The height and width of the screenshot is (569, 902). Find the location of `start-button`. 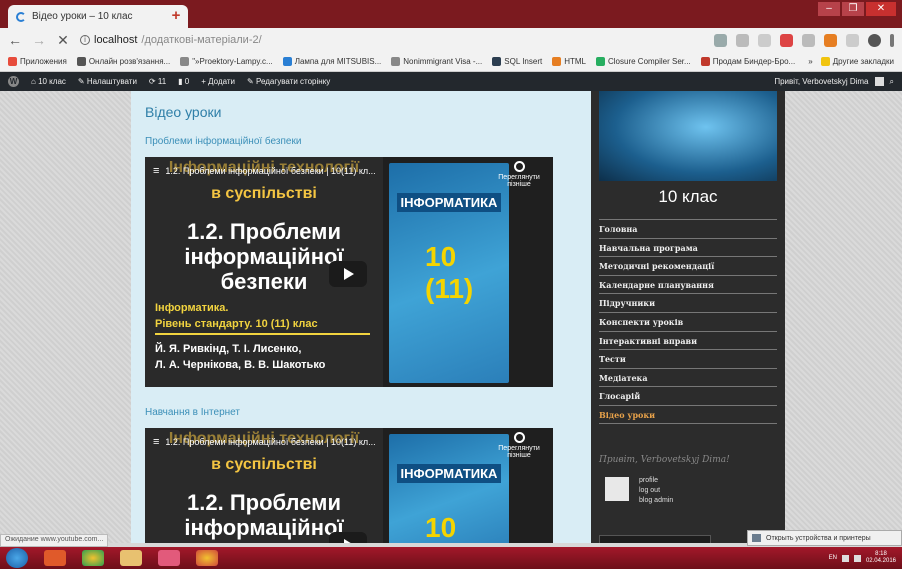

start-button is located at coordinates (17, 558).